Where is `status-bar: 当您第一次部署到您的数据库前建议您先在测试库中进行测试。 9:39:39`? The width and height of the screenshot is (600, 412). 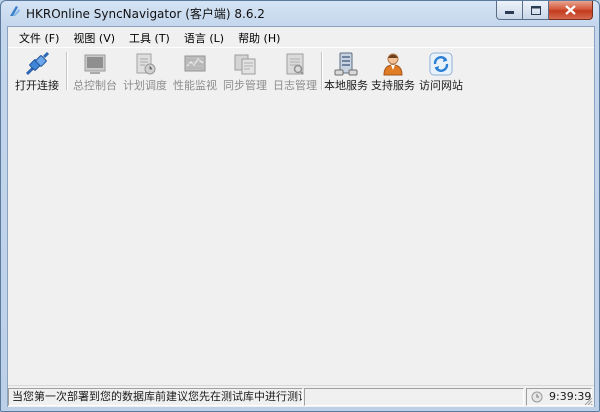
status-bar: 当您第一次部署到您的数据库前建议您先在测试库中进行测试。 9:39:39 is located at coordinates (301, 396).